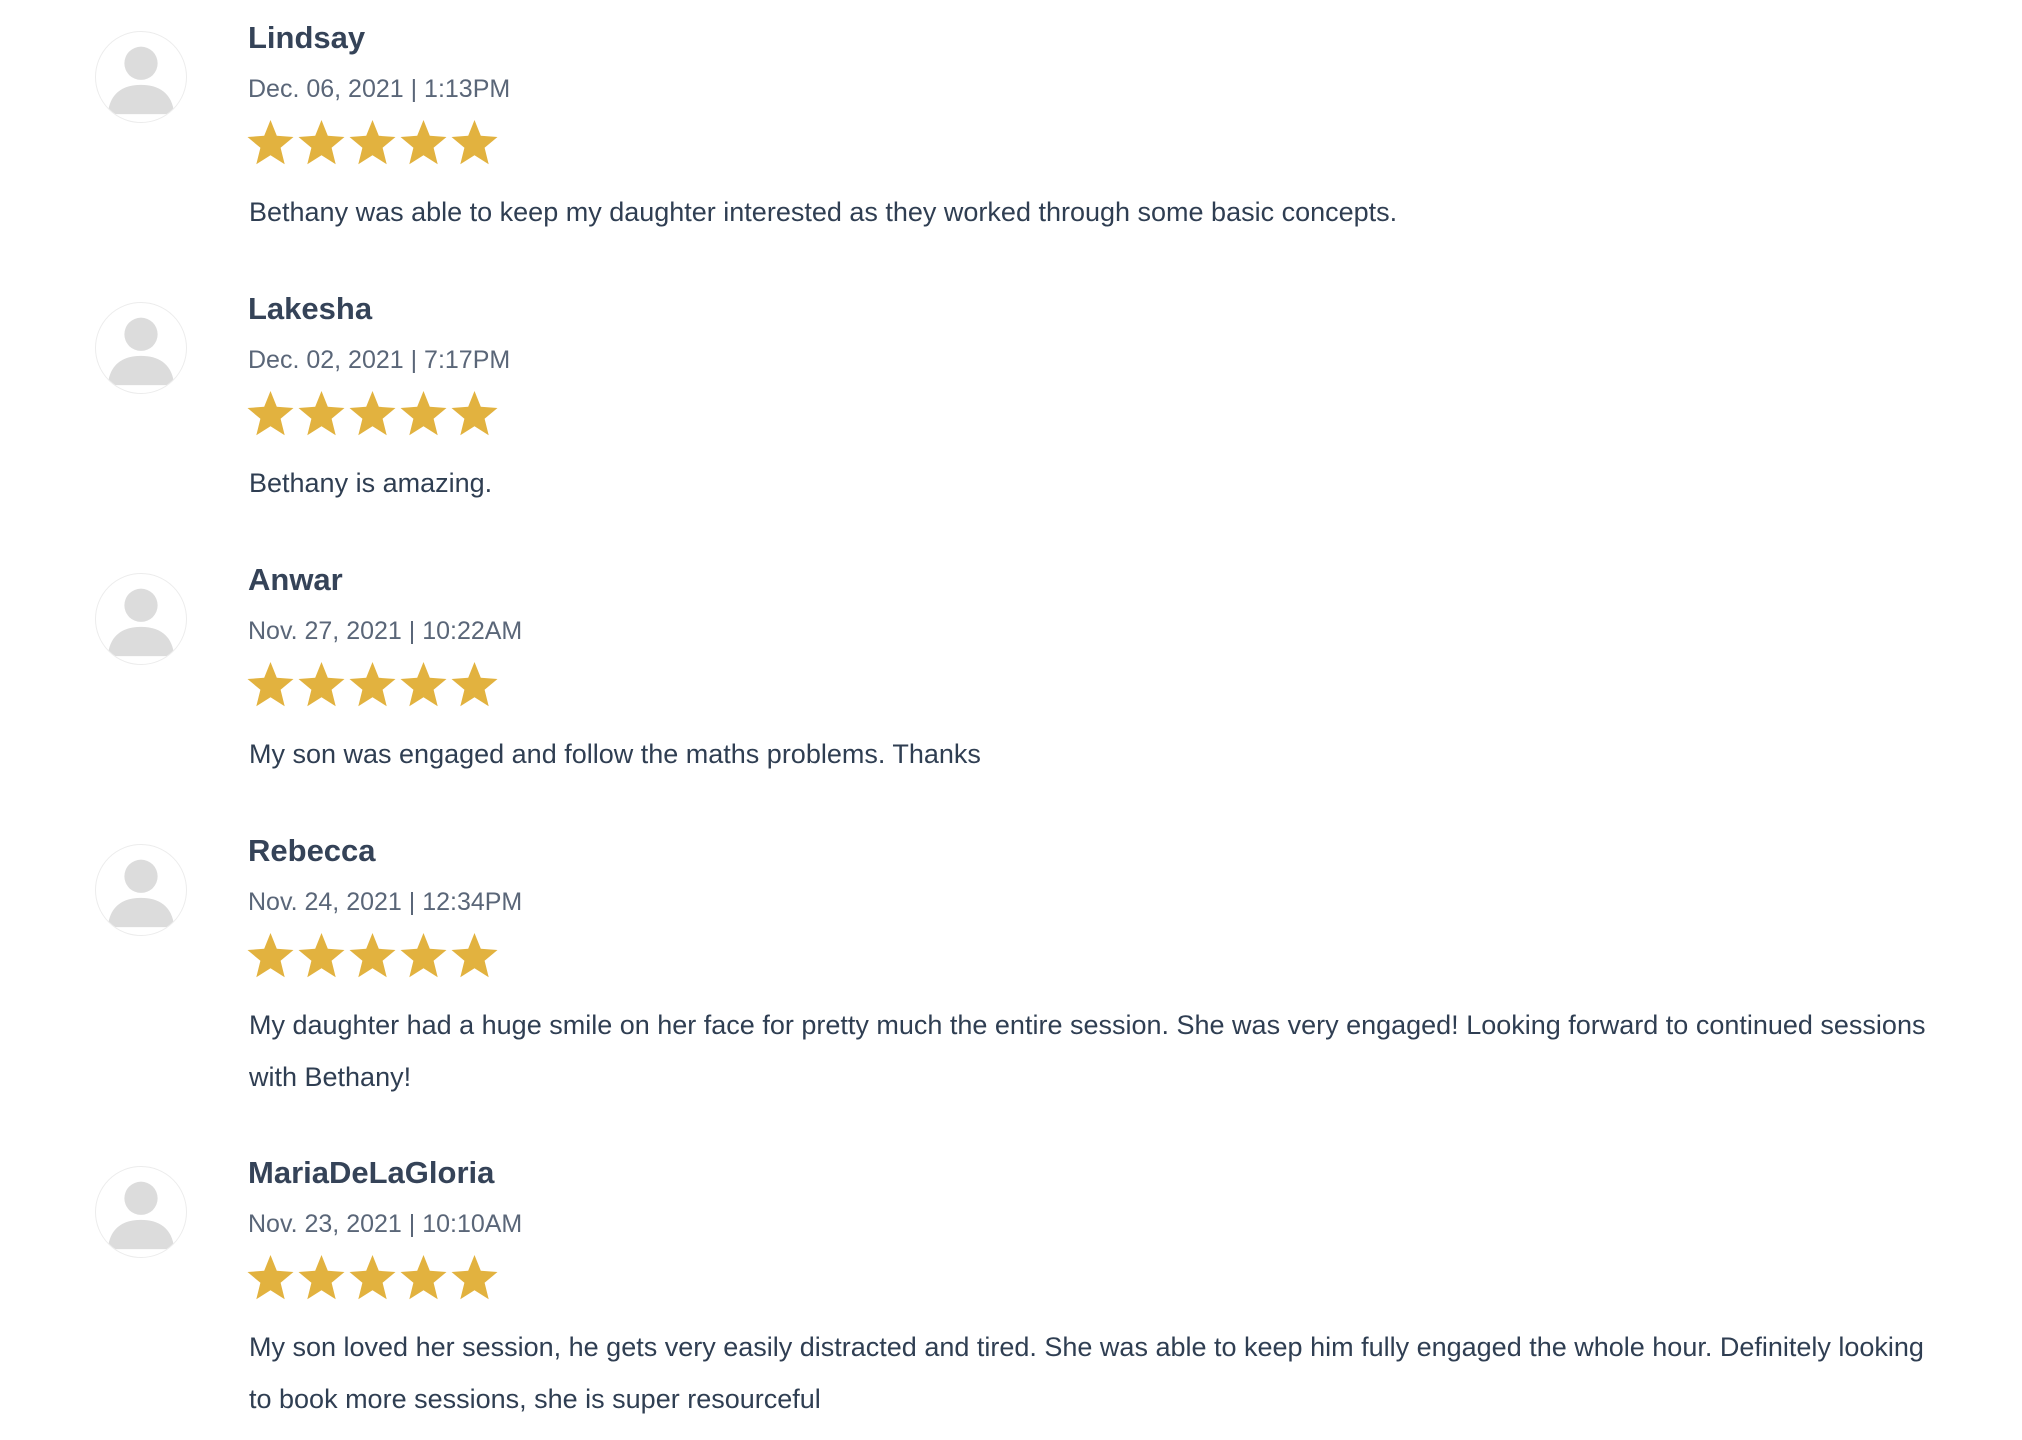 This screenshot has width=2022, height=1440. Describe the element at coordinates (371, 1172) in the screenshot. I see `reviewer-name: MariaDeLaGloria` at that location.